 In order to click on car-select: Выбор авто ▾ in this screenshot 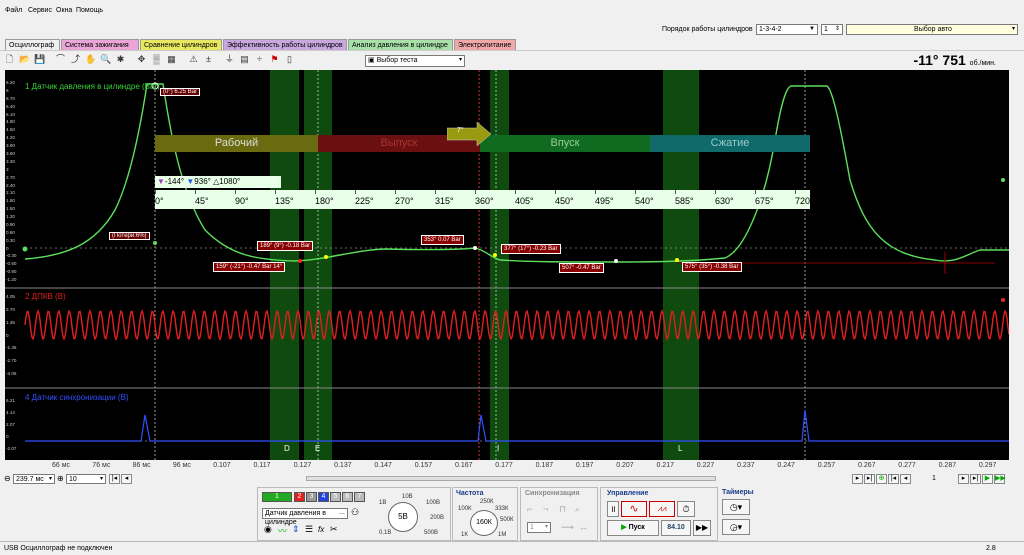, I will do `click(932, 29)`.